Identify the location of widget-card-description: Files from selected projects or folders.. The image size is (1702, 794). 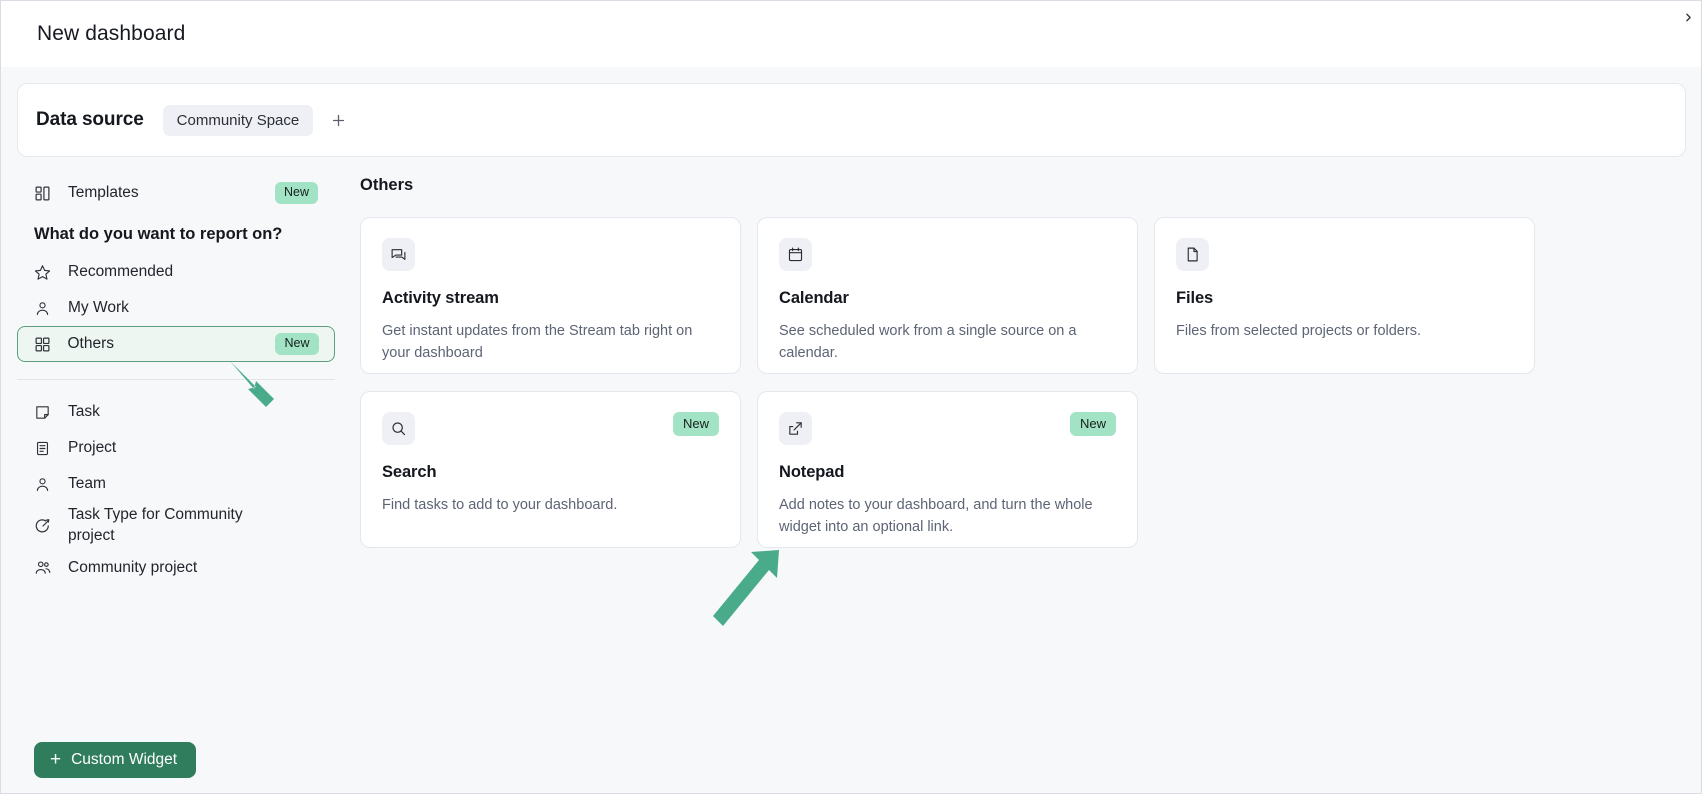
(1298, 331).